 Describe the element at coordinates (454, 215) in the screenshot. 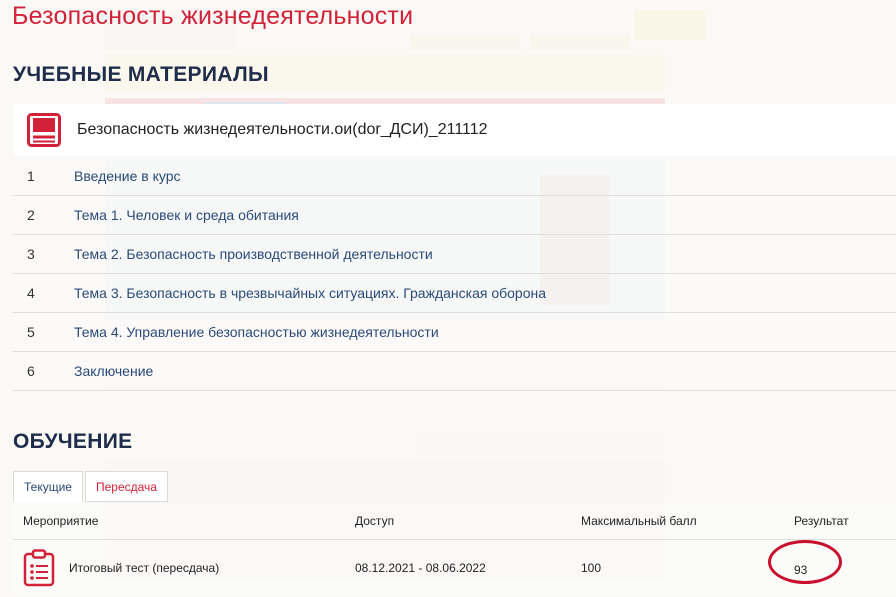

I see `topic-row: 2 Тема 1. Человек и среда обитания` at that location.